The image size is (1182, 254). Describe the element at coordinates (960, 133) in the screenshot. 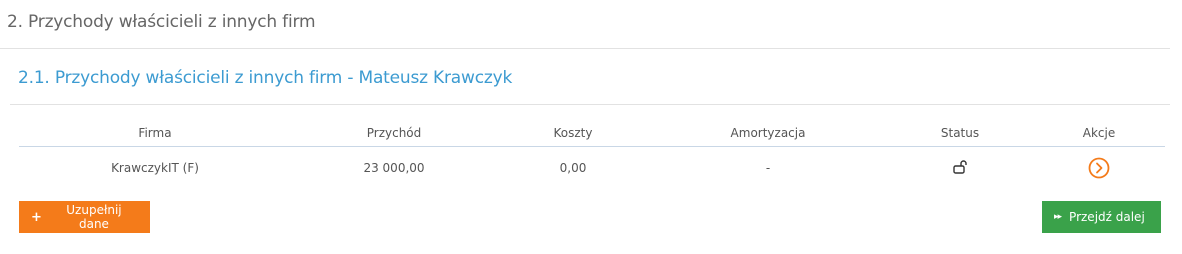

I see `header-status: Status` at that location.